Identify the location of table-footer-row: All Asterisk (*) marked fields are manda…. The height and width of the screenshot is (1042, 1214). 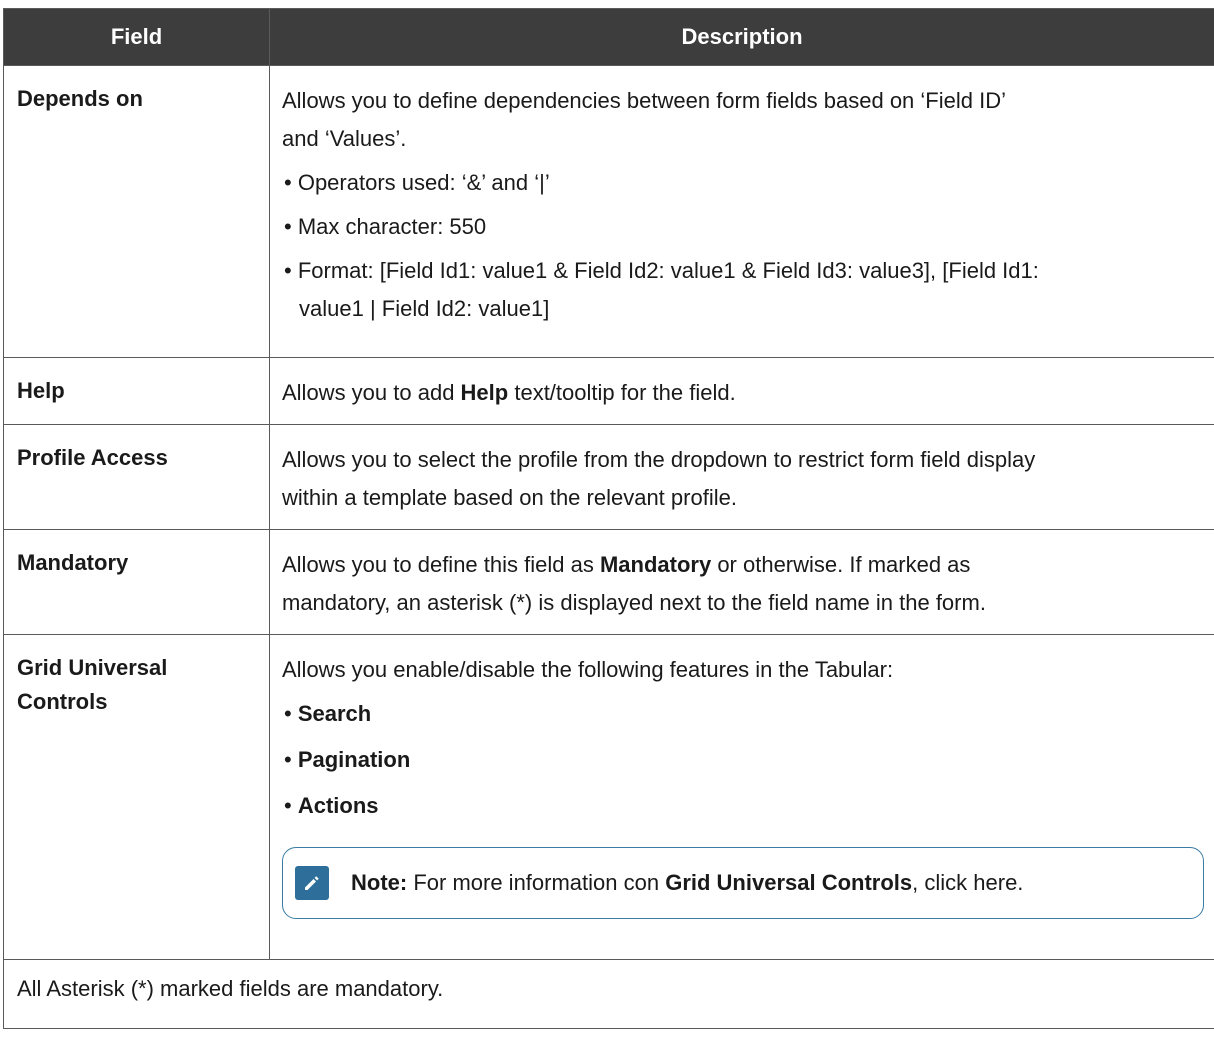
(608, 994).